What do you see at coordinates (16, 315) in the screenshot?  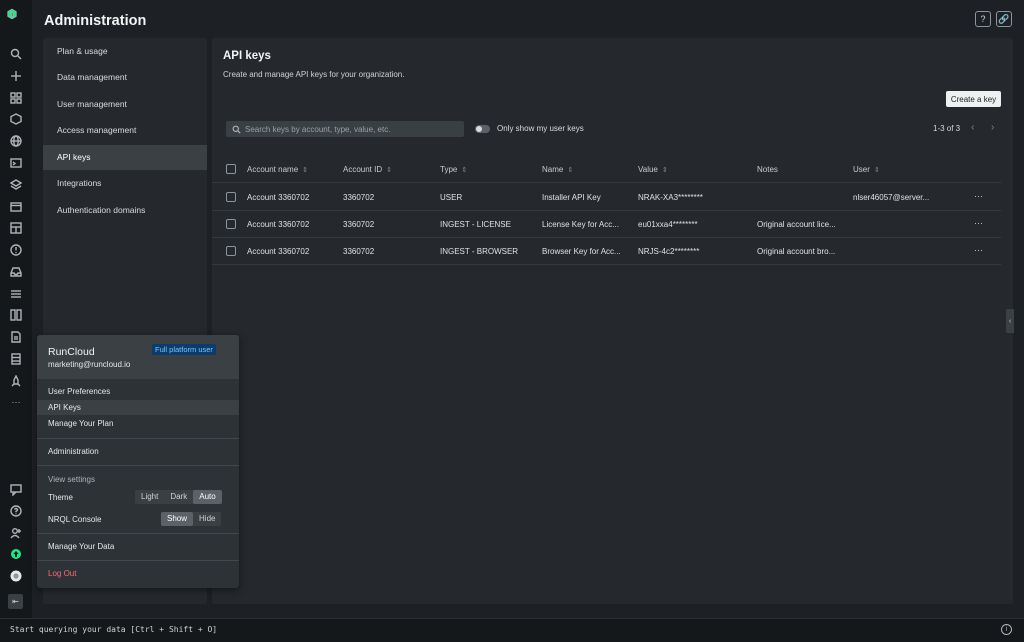 I see `columns-icon` at bounding box center [16, 315].